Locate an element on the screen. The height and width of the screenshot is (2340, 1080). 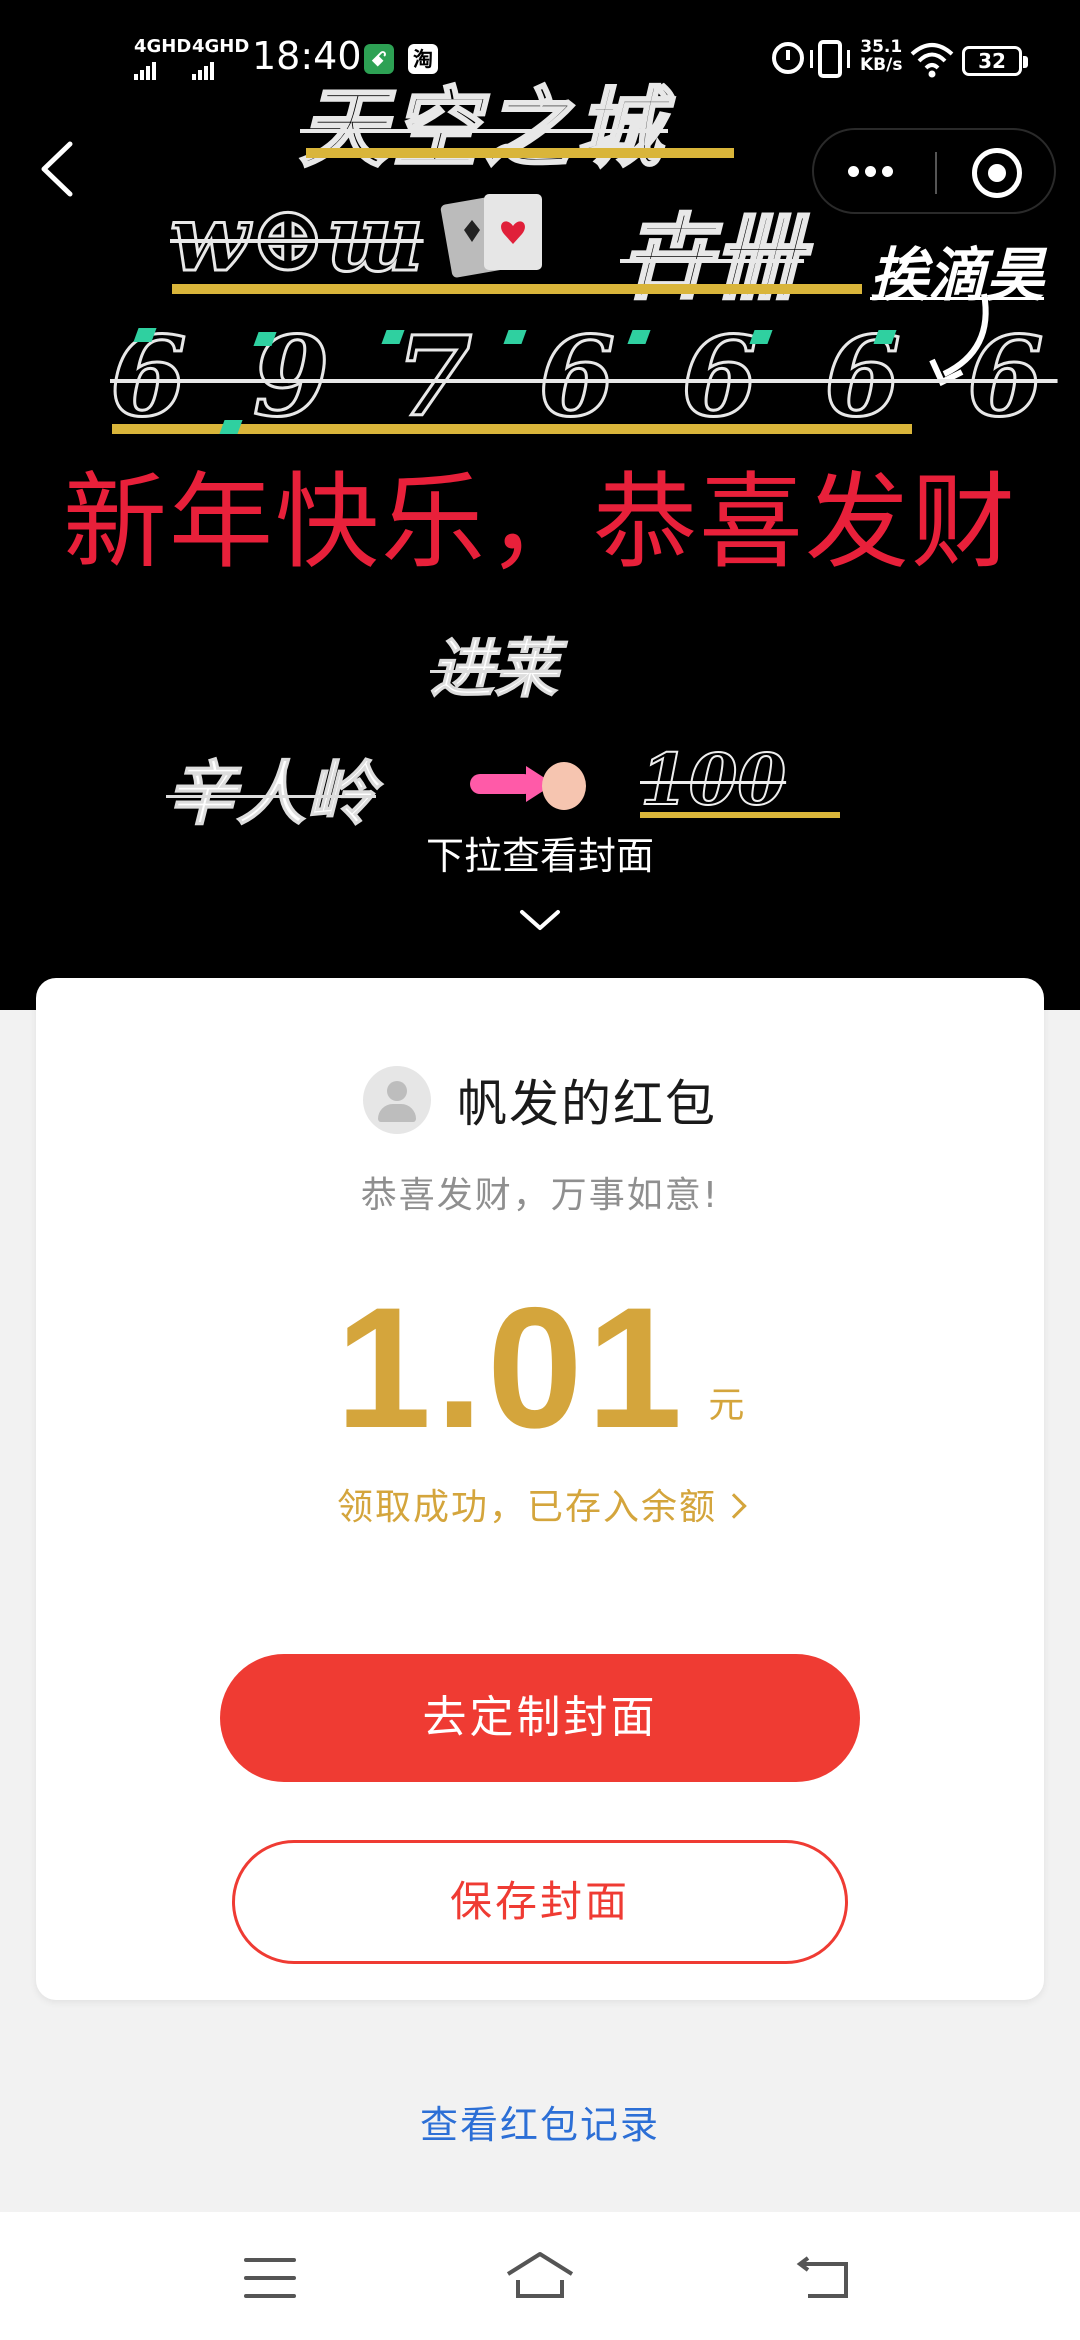
balance-status-text: 领取成功，已存入余额 is located at coordinates (526, 1507).